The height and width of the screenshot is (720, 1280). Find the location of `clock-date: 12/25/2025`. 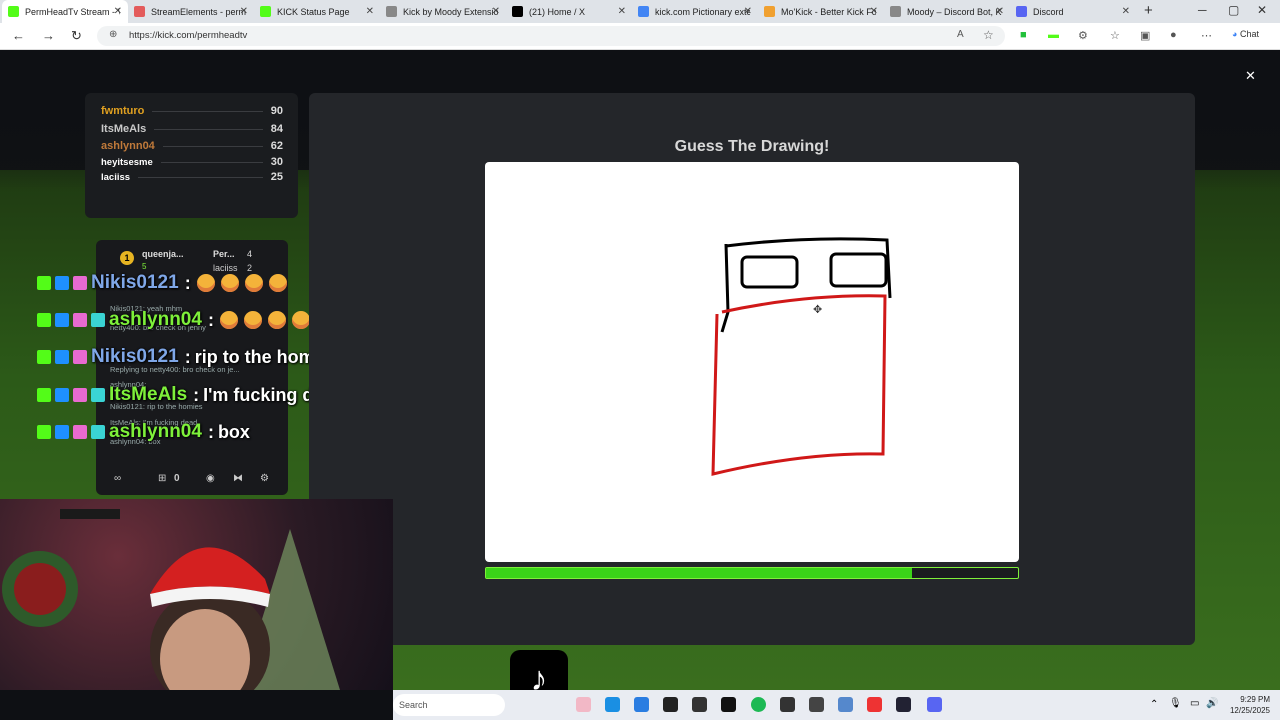

clock-date: 12/25/2025 is located at coordinates (1249, 710).